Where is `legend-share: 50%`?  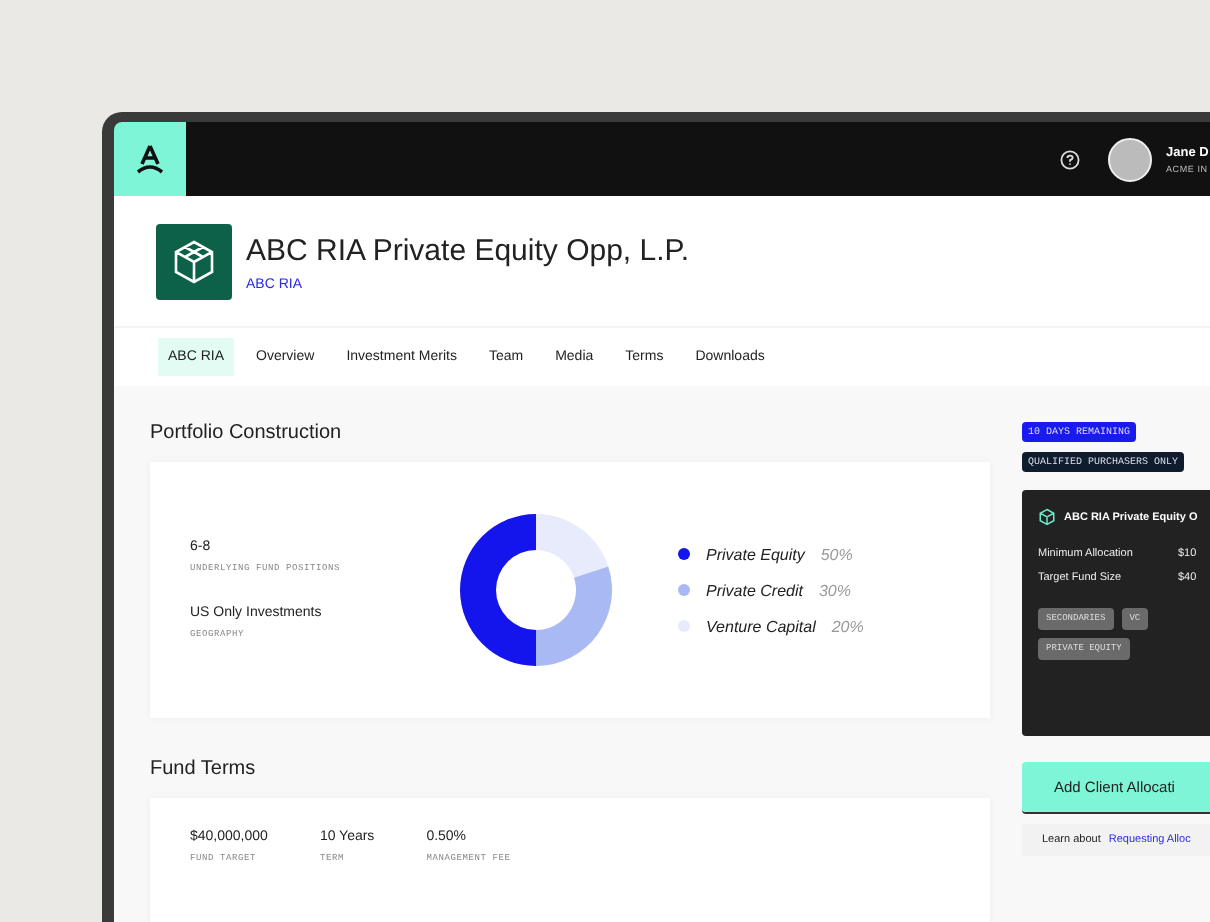
legend-share: 50% is located at coordinates (836, 554).